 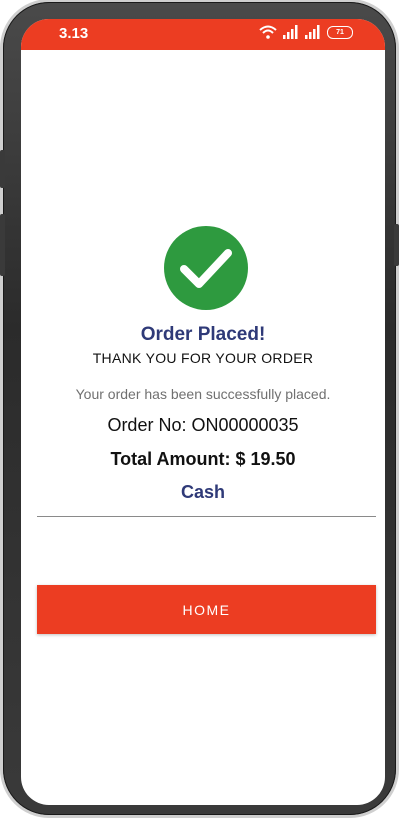 What do you see at coordinates (203, 394) in the screenshot?
I see `confirmation-message: Your order has been successfully placed.` at bounding box center [203, 394].